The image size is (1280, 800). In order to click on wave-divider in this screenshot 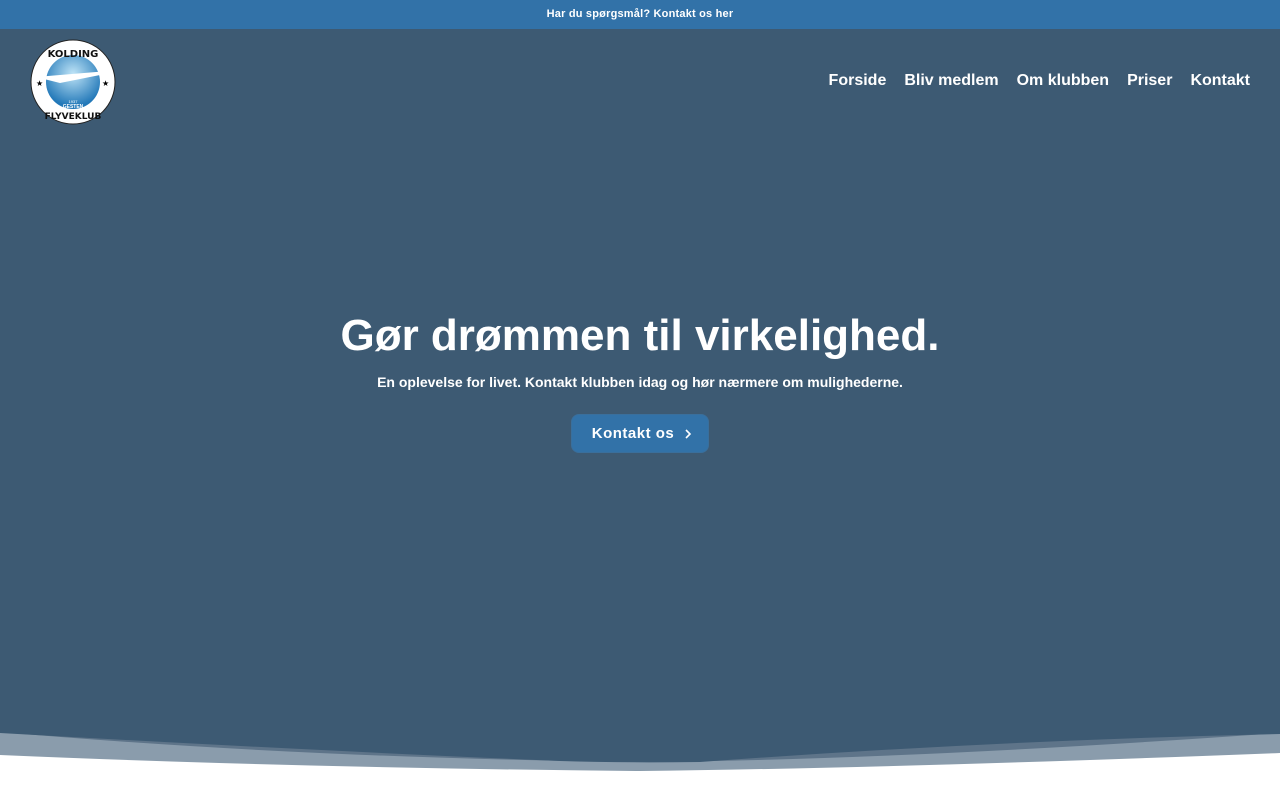, I will do `click(640, 760)`.